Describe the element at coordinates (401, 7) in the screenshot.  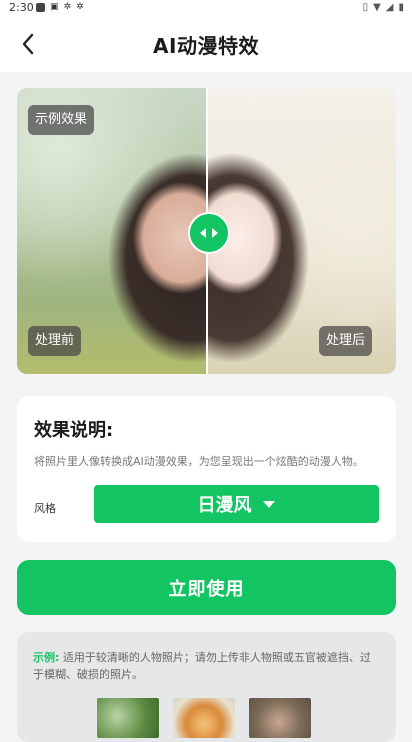
I see `battery-icon: ▮` at that location.